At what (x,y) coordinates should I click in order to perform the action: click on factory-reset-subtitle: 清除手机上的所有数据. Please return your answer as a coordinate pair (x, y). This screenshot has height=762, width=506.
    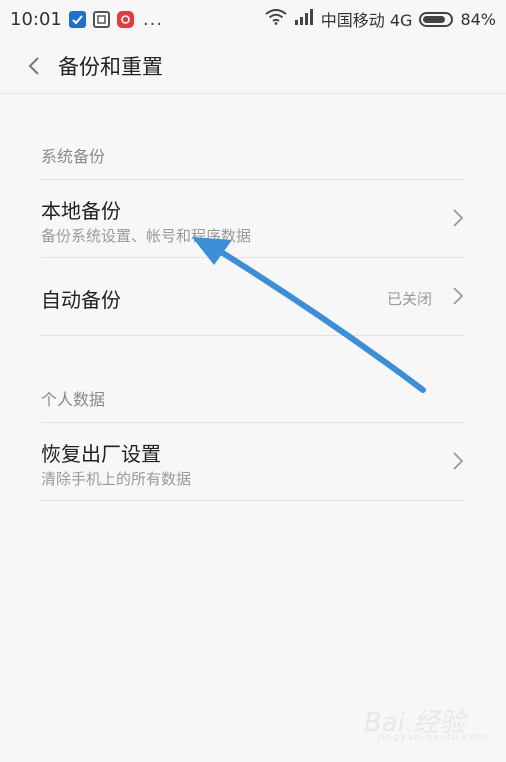
    Looking at the image, I should click on (116, 479).